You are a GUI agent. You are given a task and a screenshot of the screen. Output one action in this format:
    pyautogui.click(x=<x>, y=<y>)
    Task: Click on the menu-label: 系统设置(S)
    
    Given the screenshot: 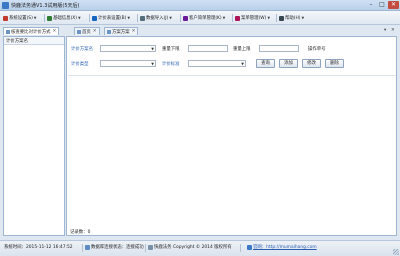 What is the action you would take?
    pyautogui.click(x=21, y=18)
    